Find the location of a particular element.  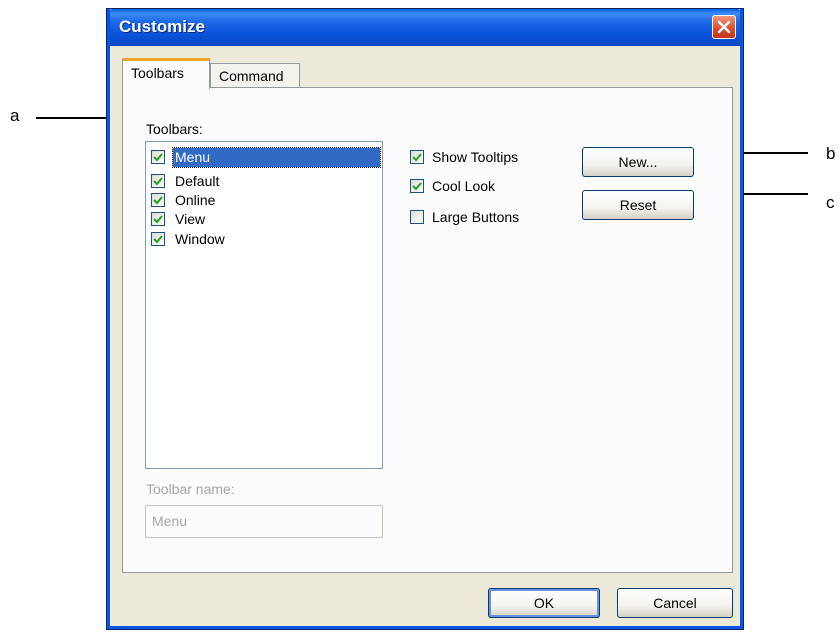

show-tooltips-label: Show Tooltips is located at coordinates (475, 157).